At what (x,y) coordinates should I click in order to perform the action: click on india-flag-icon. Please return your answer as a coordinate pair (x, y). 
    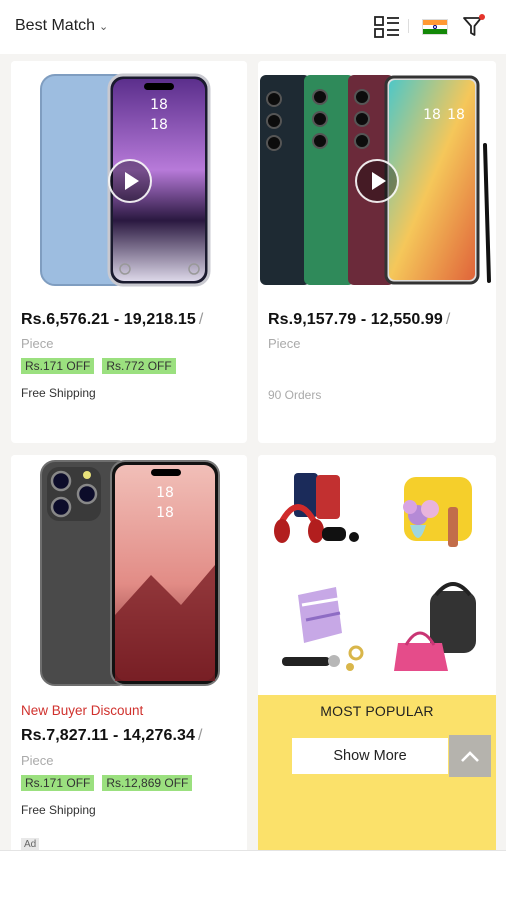
    Looking at the image, I should click on (435, 27).